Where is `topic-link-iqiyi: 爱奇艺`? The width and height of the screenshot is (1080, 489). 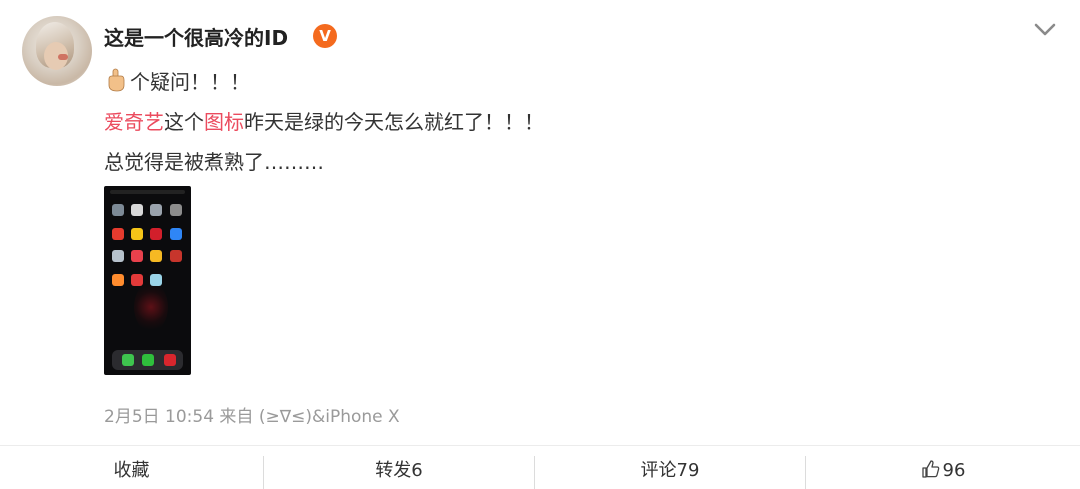 topic-link-iqiyi: 爱奇艺 is located at coordinates (134, 122).